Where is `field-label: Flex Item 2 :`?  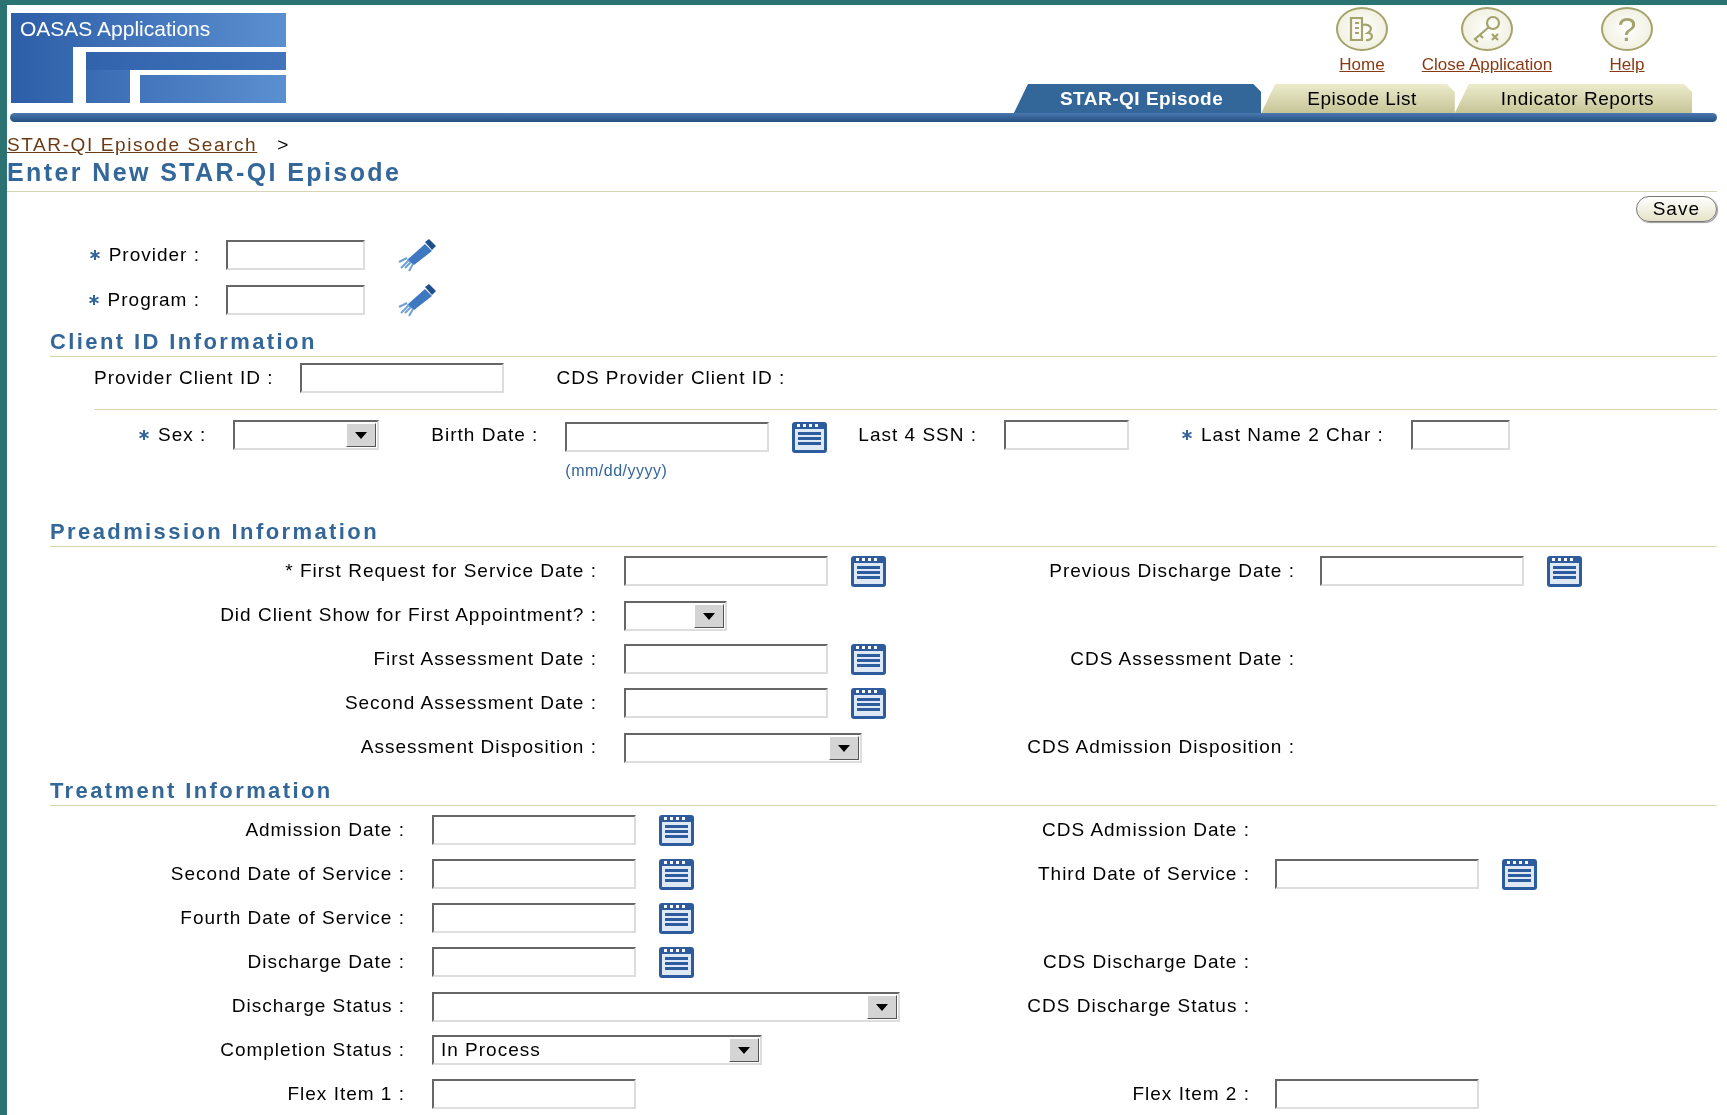 field-label: Flex Item 2 : is located at coordinates (1191, 1094).